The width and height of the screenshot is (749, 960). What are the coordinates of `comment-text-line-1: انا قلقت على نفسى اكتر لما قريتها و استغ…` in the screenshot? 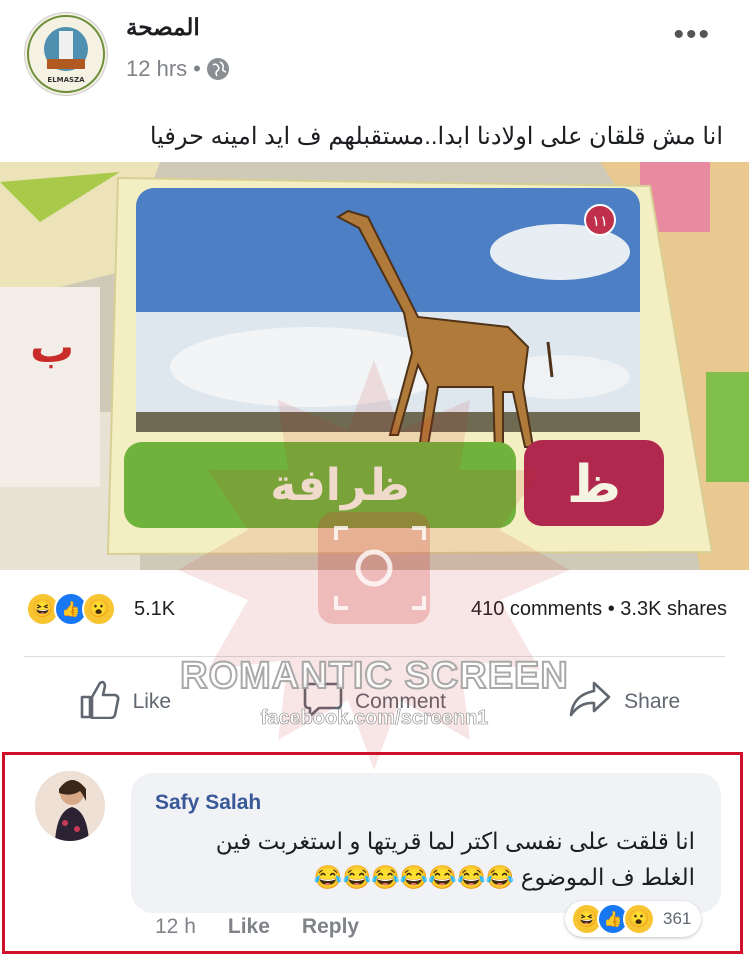 It's located at (455, 841).